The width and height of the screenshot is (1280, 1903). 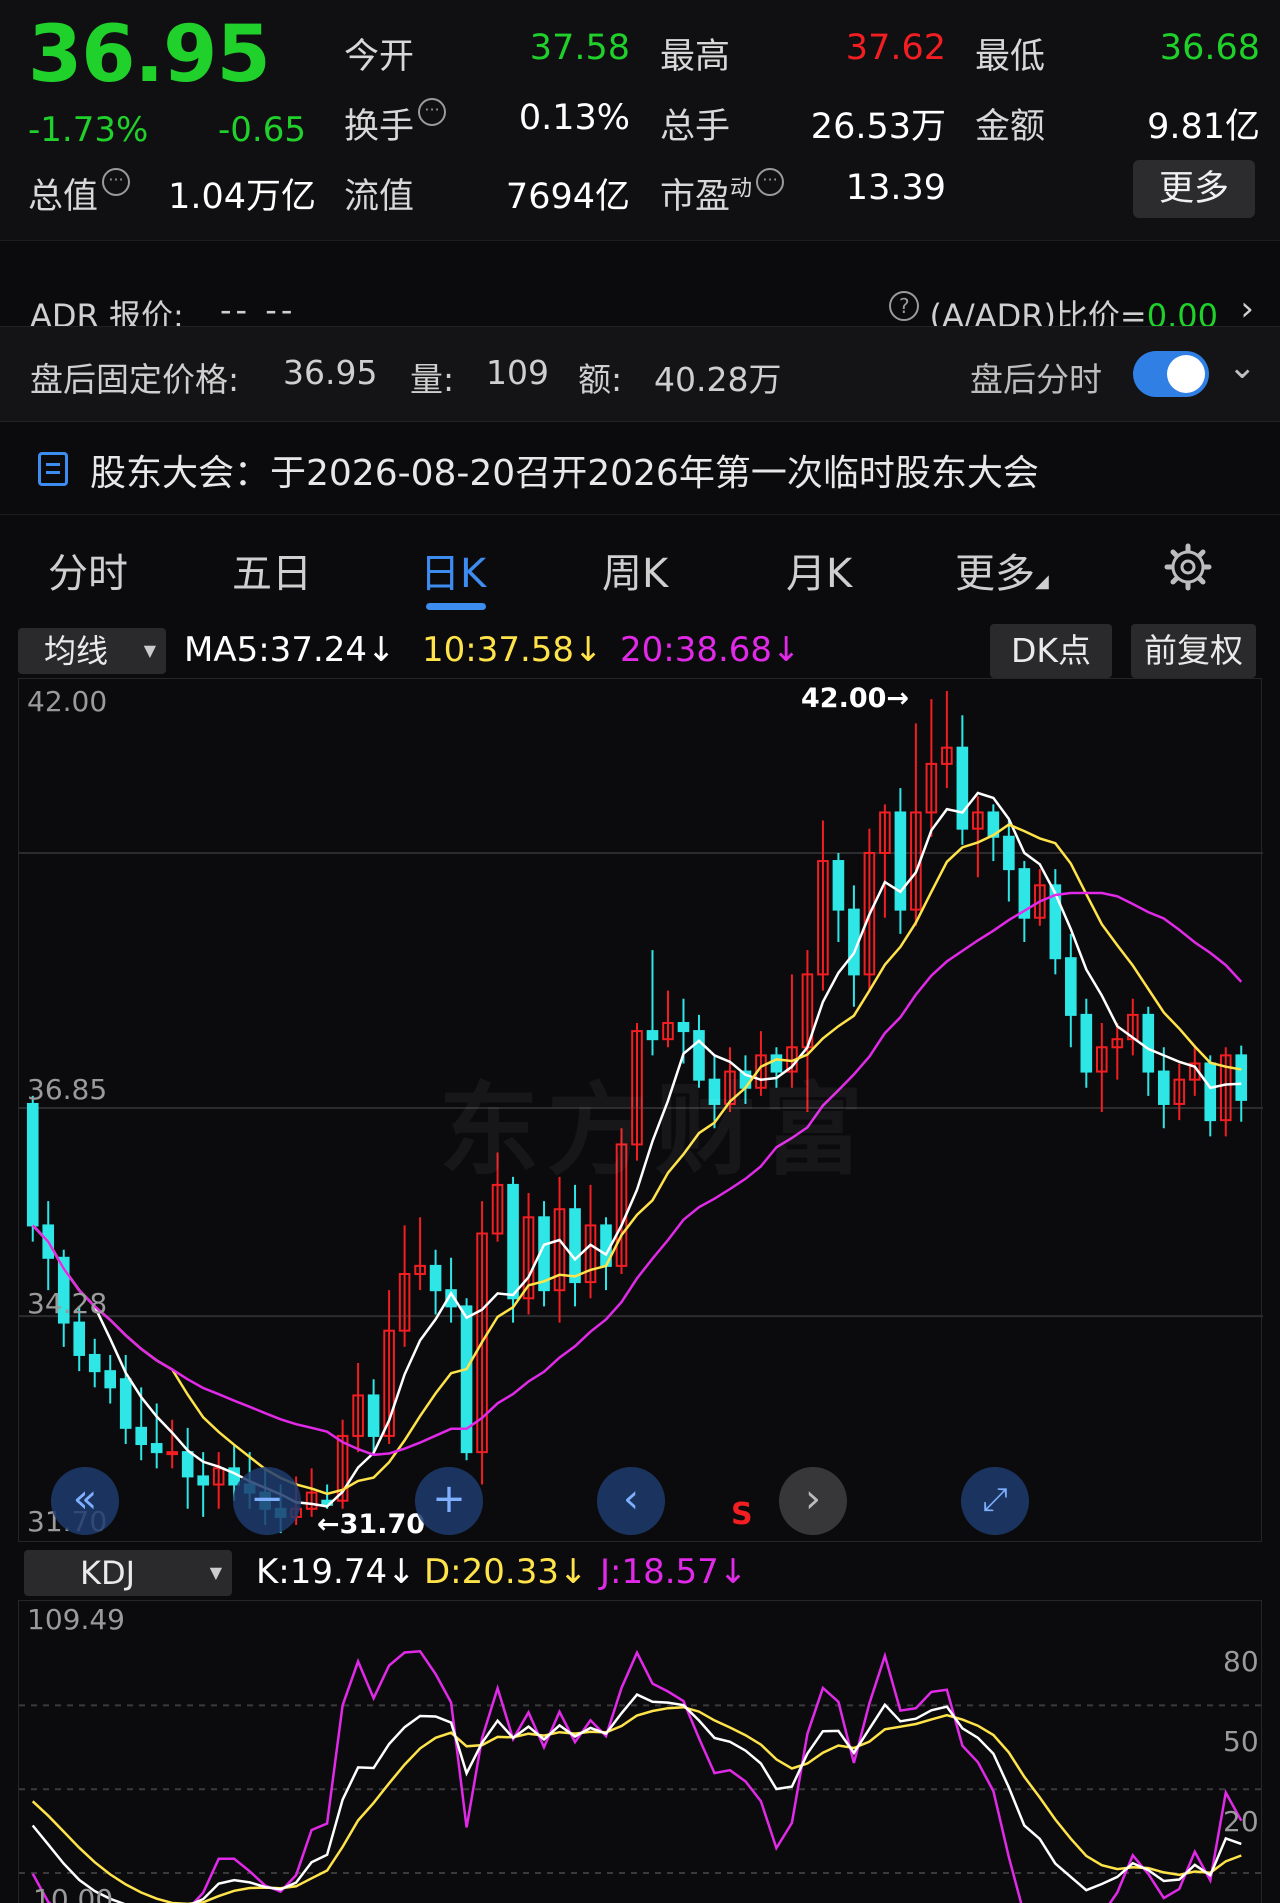 I want to click on kdj-svg, so click(x=640, y=1776).